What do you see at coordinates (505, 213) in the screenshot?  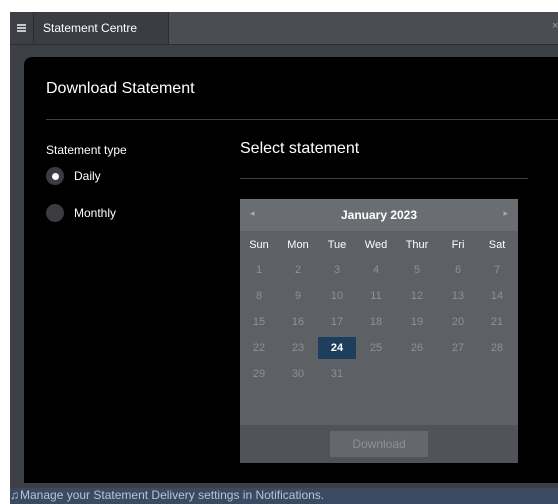 I see `next-month-icon: ▸` at bounding box center [505, 213].